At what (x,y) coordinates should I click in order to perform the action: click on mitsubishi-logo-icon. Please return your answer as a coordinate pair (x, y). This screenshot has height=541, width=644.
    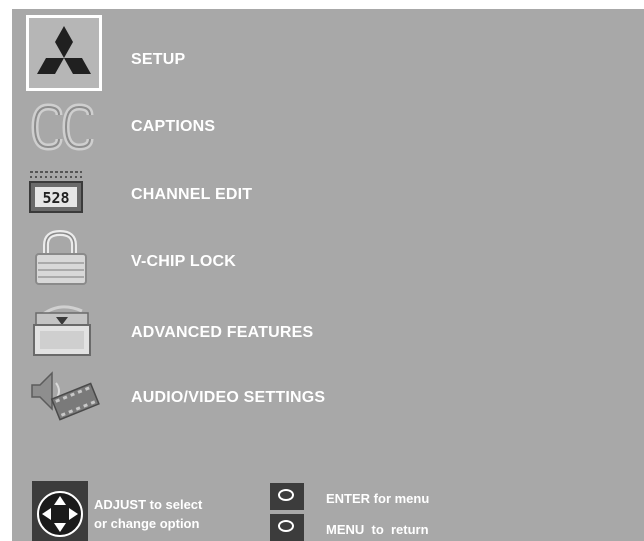
    Looking at the image, I should click on (64, 53).